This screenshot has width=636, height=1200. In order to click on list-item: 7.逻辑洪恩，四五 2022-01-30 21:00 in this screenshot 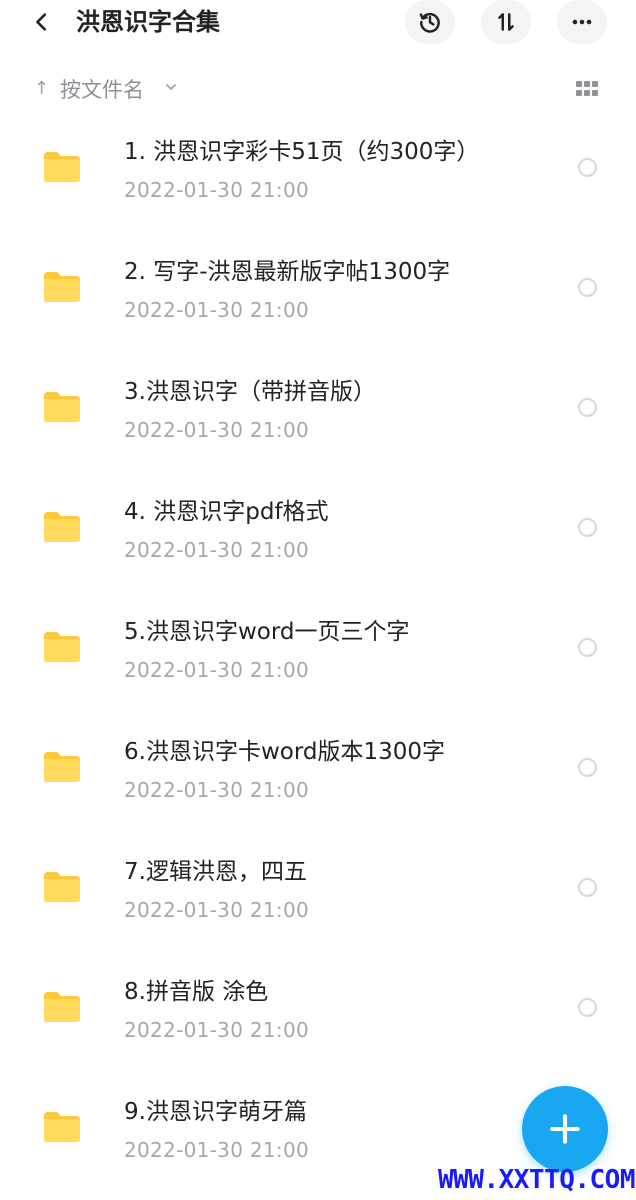, I will do `click(318, 890)`.